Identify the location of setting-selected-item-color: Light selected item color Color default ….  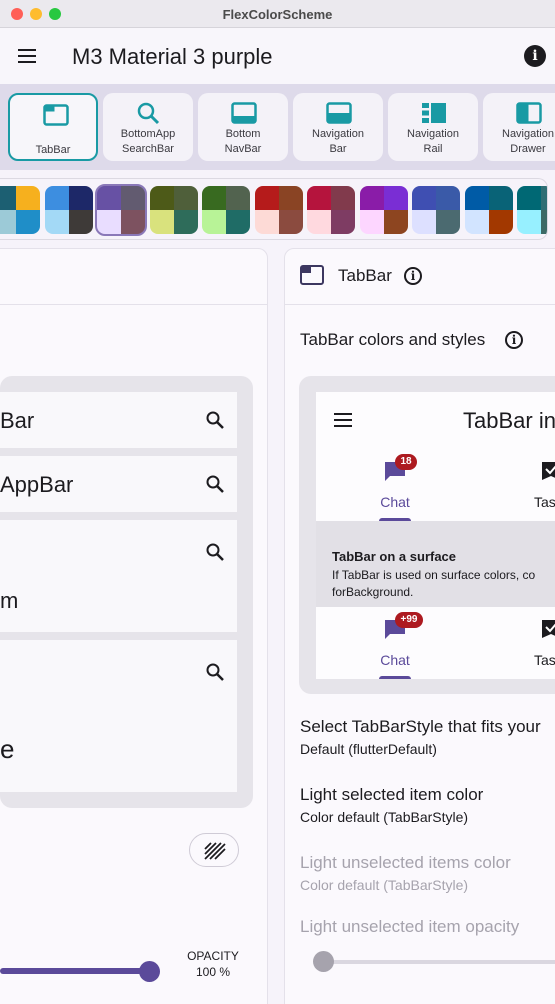
(391, 805).